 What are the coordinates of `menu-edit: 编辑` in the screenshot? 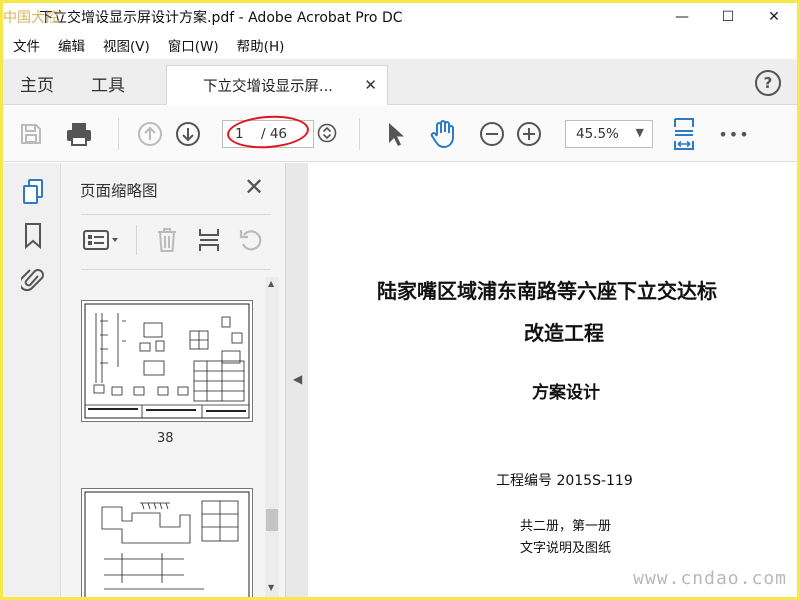 It's located at (71, 45).